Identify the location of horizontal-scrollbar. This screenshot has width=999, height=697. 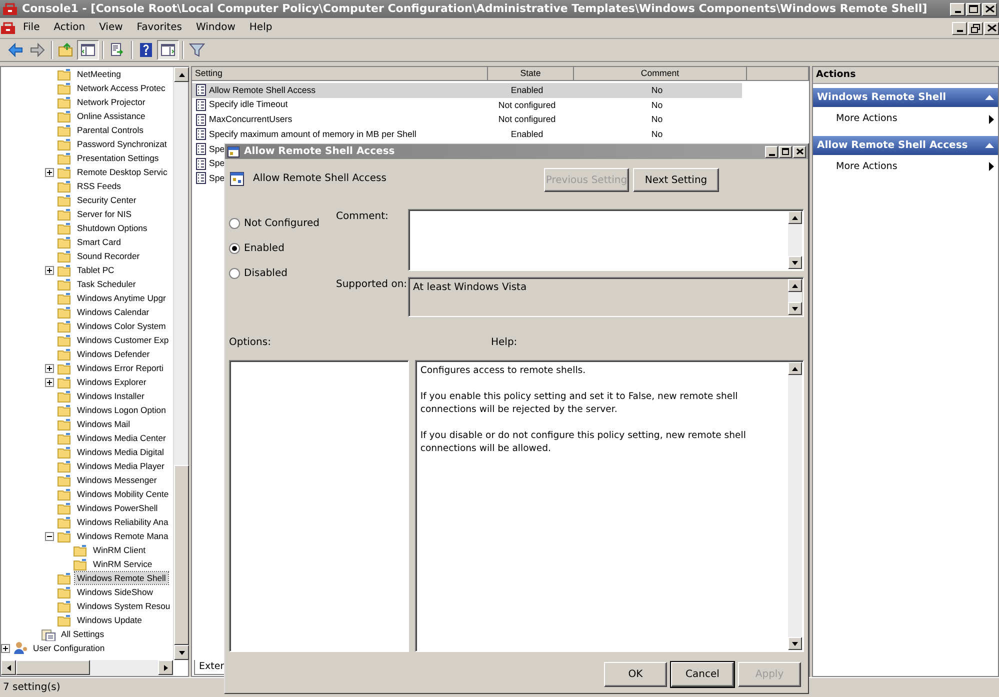
(87, 668).